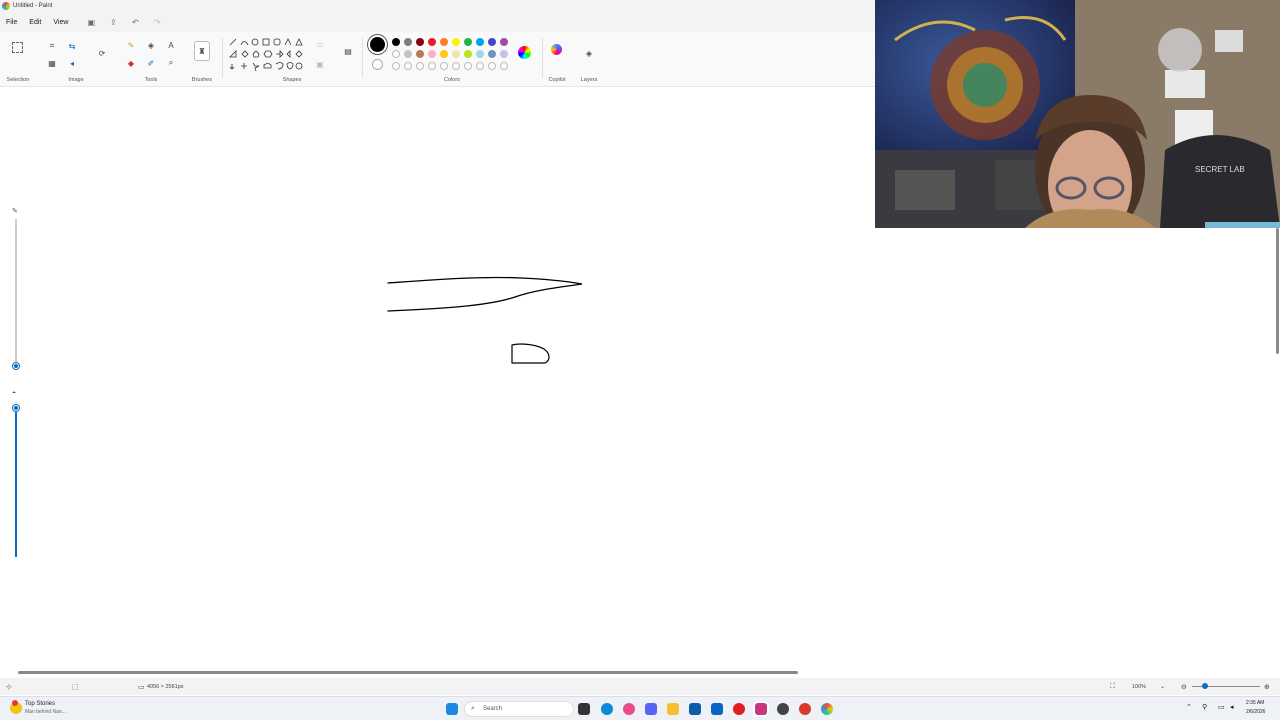 This screenshot has width=1280, height=720. I want to click on menu-view: View, so click(60, 22).